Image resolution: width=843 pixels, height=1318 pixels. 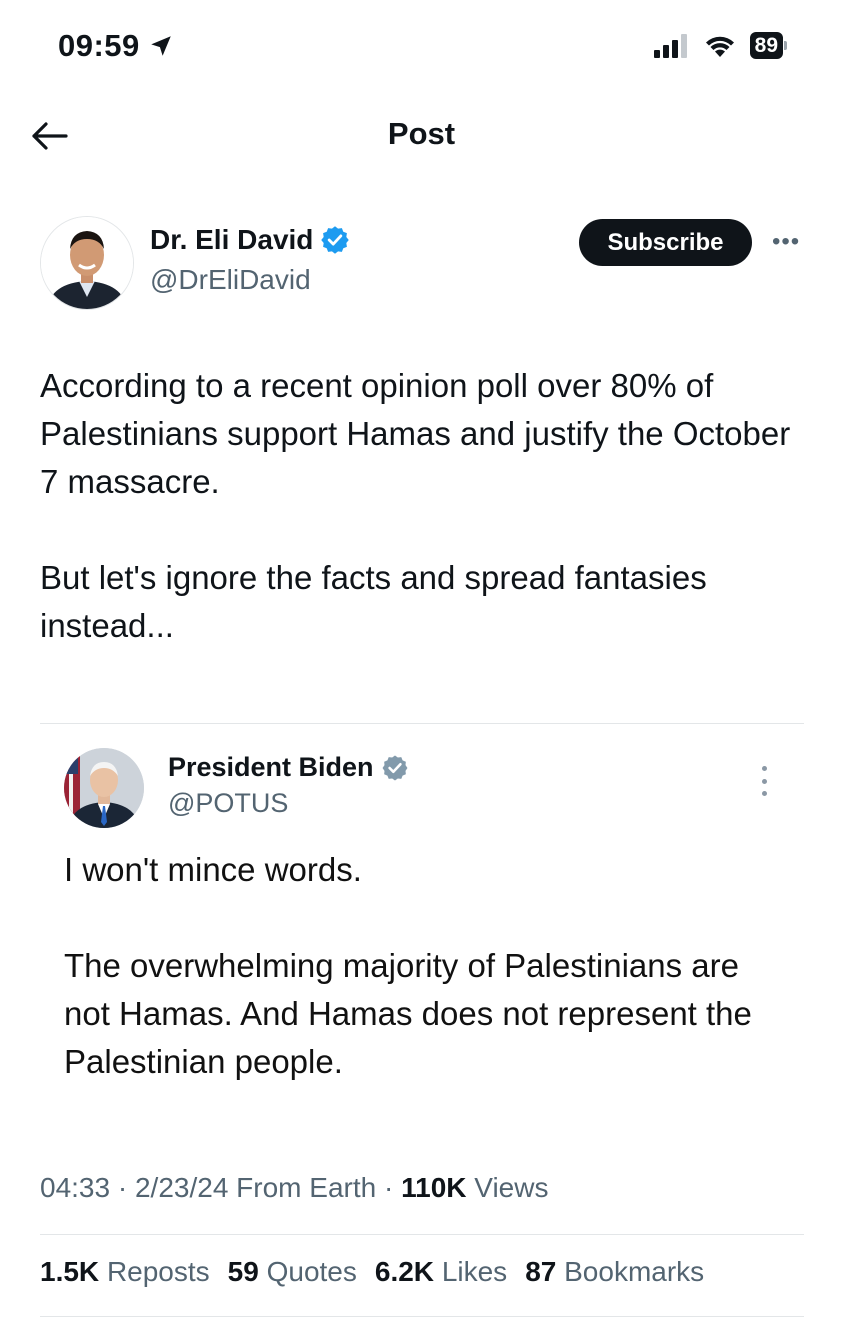 I want to click on author-avatar-image, so click(x=87, y=263).